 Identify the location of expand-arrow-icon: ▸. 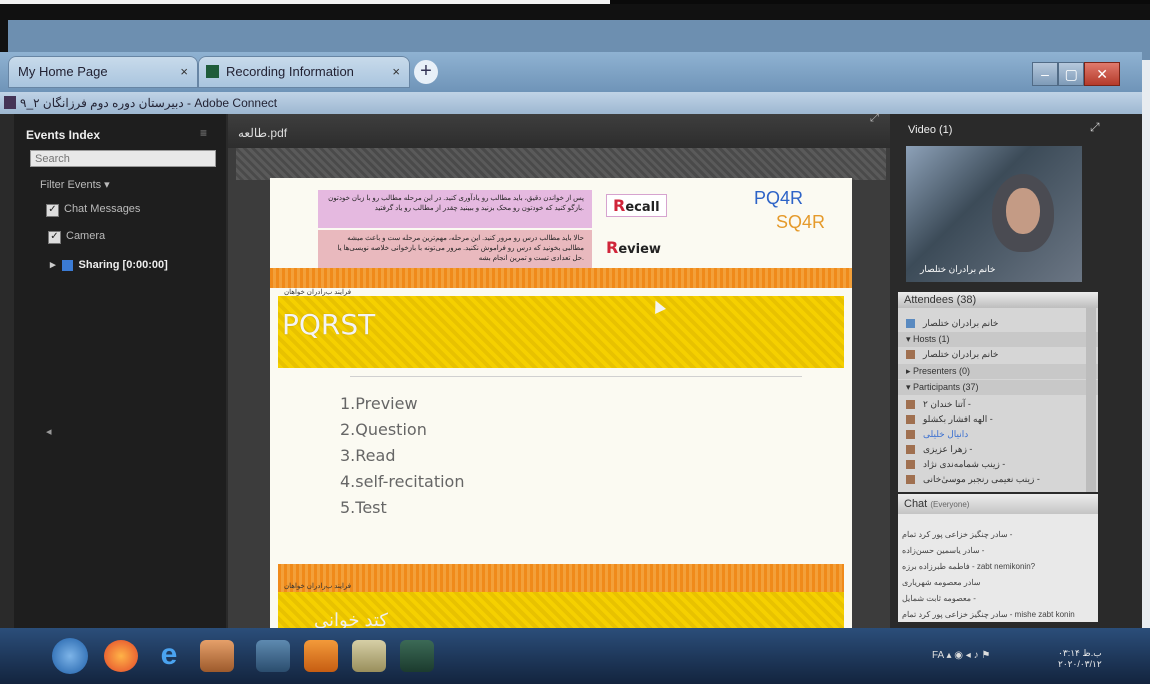
(53, 265).